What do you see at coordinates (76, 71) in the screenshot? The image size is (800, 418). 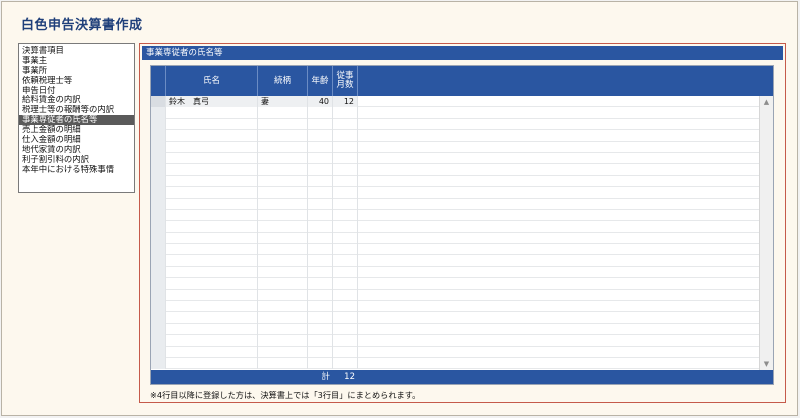 I see `sidebar-item: 事業所` at bounding box center [76, 71].